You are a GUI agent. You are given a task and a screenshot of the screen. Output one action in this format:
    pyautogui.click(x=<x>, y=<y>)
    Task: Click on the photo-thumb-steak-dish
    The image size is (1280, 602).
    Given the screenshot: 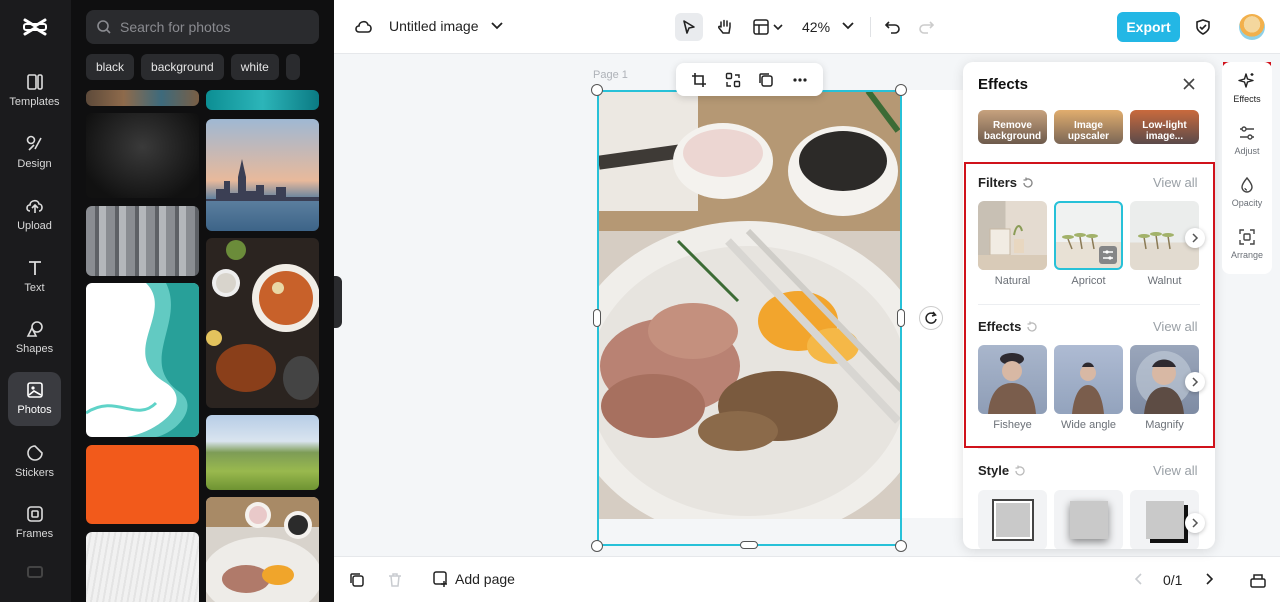 What is the action you would take?
    pyautogui.click(x=262, y=549)
    